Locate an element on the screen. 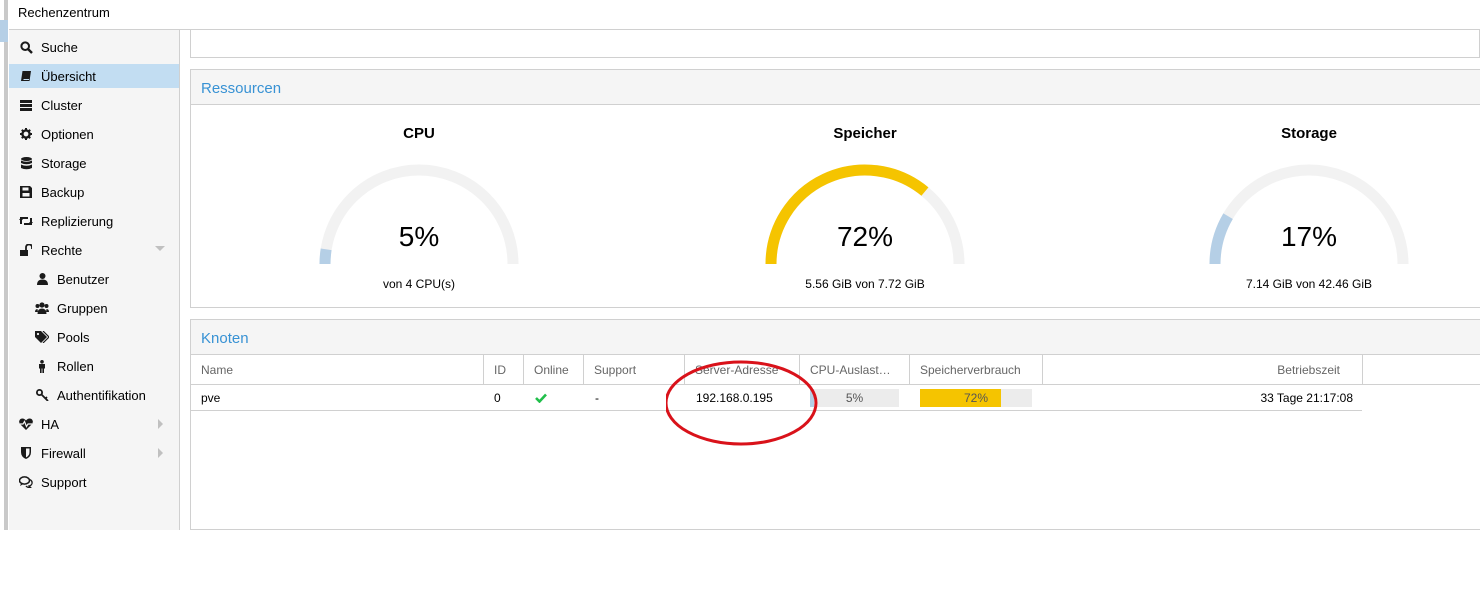 This screenshot has width=1480, height=595. edge-bar is located at coordinates (6, 265).